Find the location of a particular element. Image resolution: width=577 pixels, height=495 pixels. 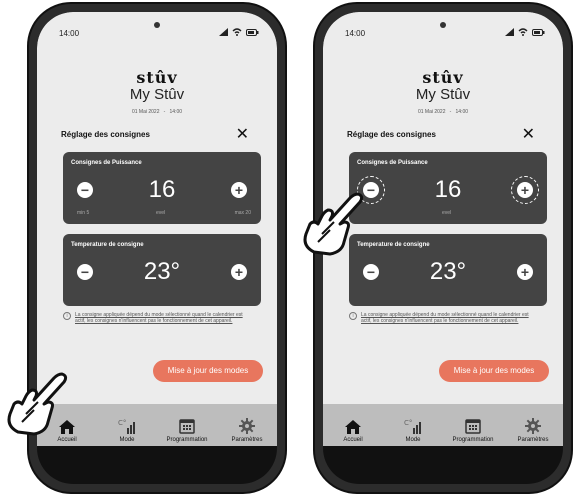

power-max-label: max 20 is located at coordinates (242, 213).